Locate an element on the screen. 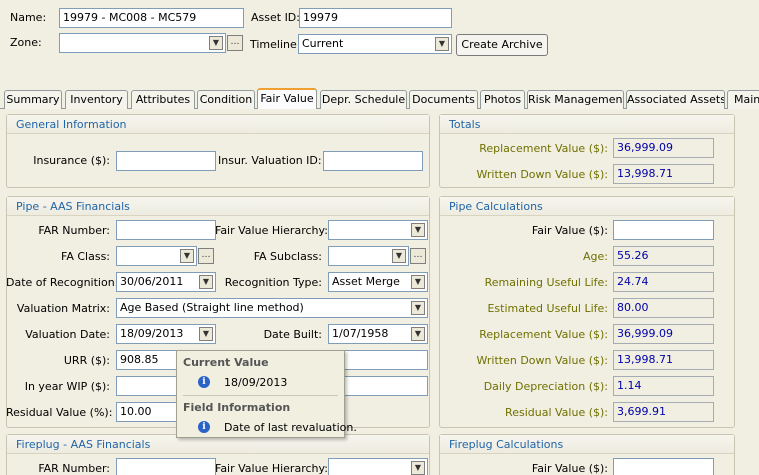 This screenshot has width=759, height=475. totals-replacement-value: 36,999.09 is located at coordinates (663, 148).